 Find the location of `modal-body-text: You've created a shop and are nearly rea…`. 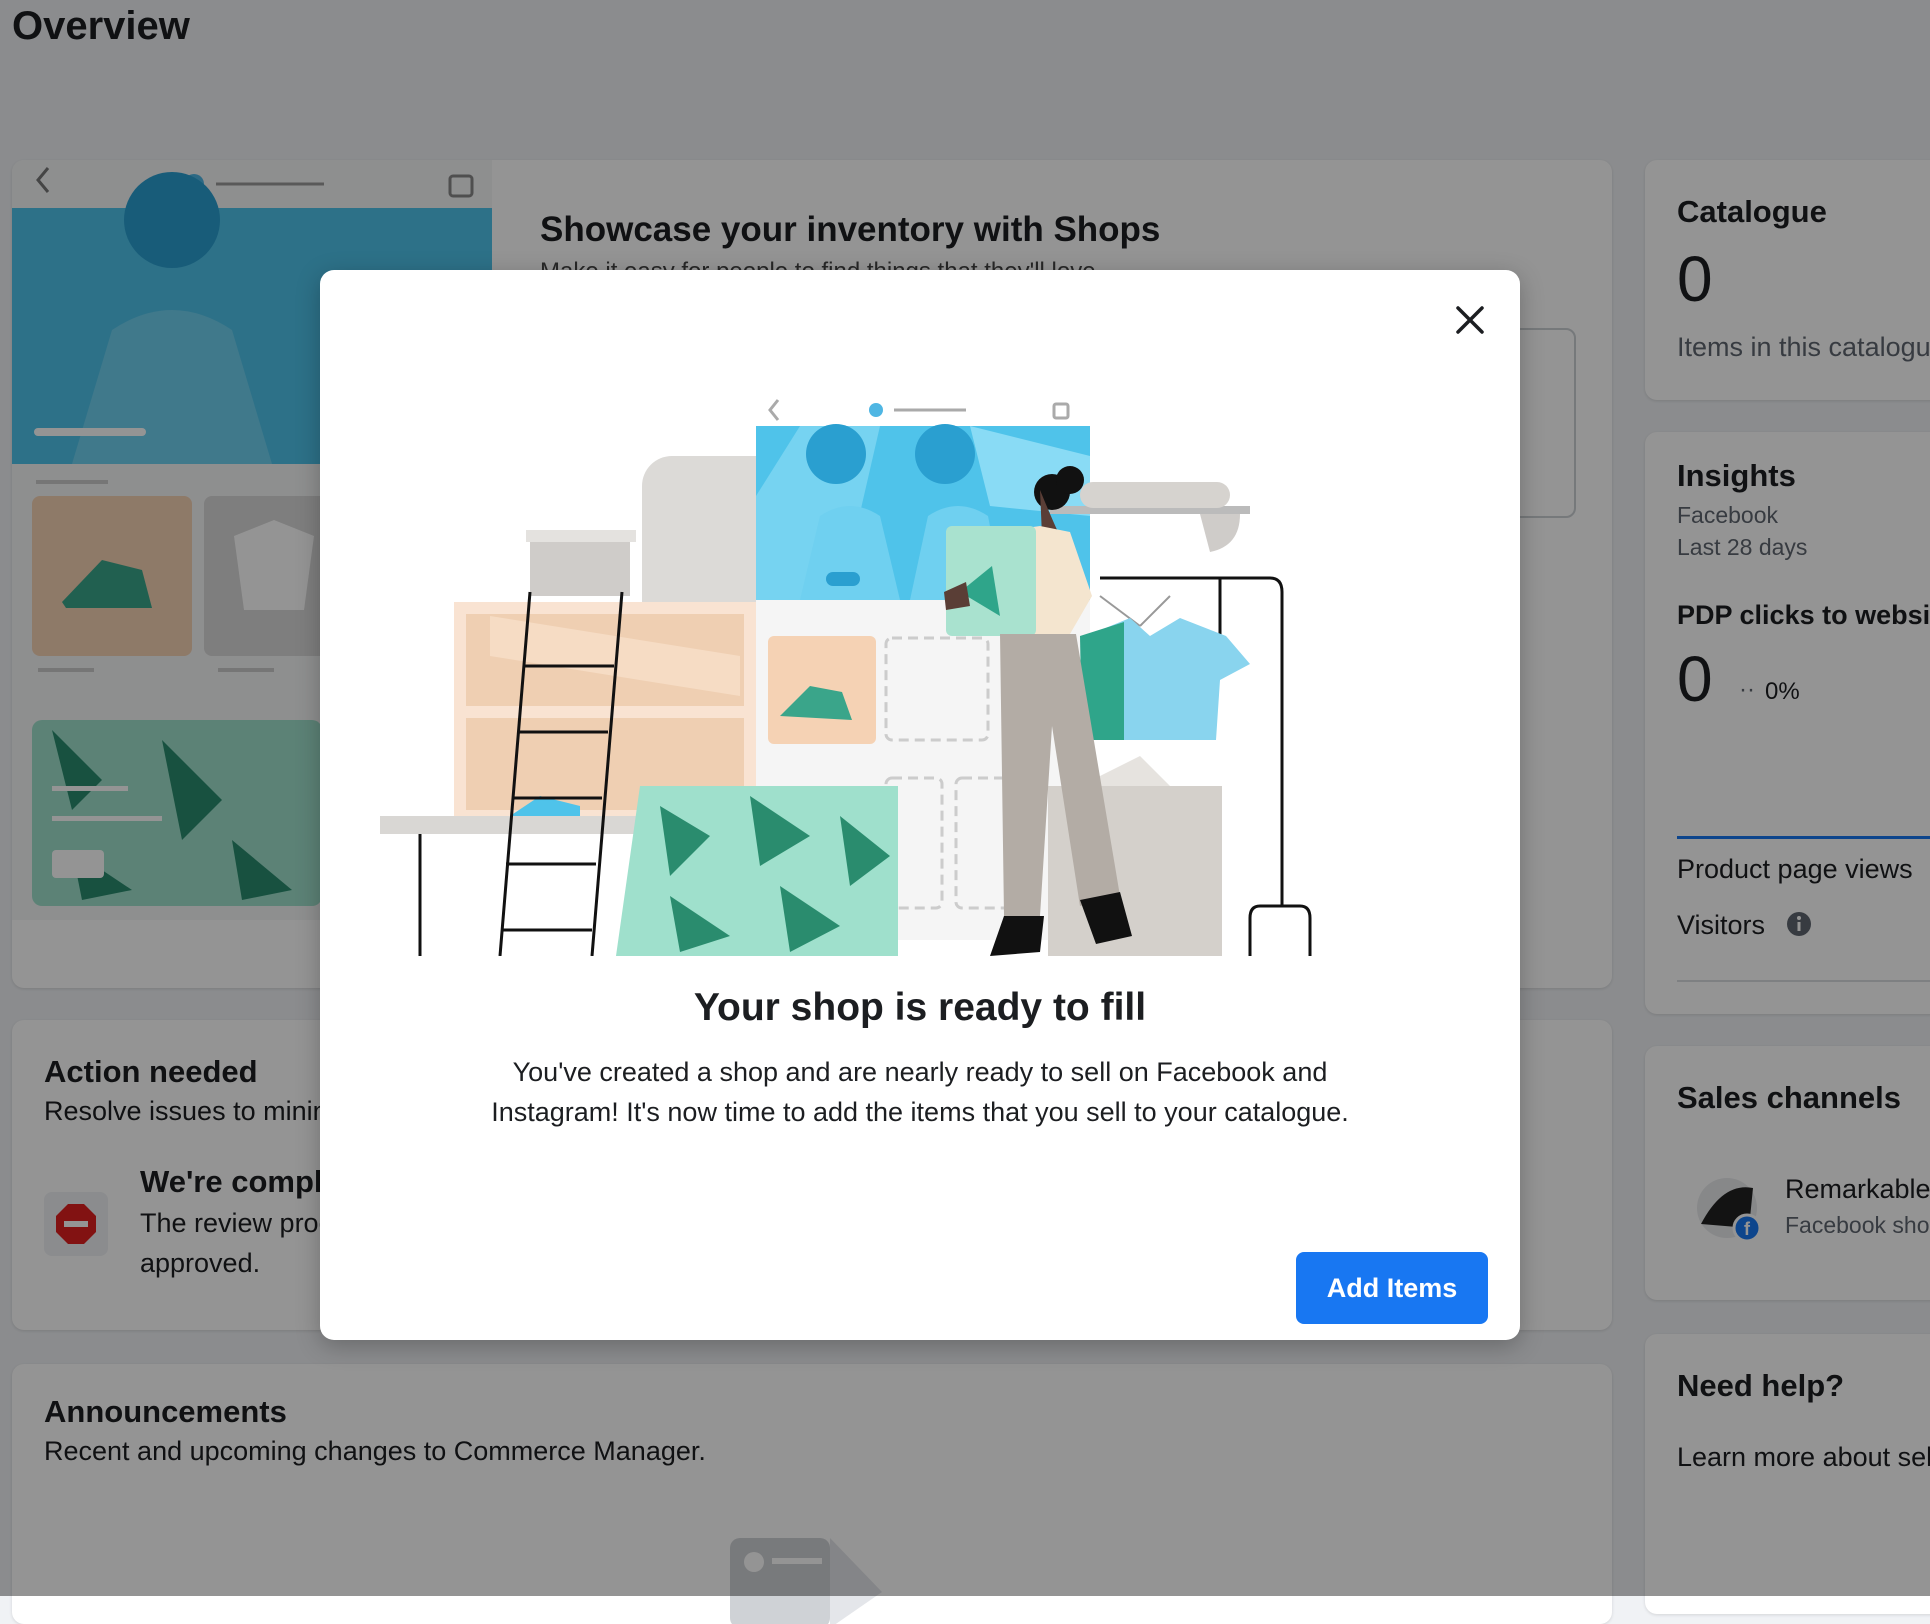

modal-body-text: You've created a shop and are nearly rea… is located at coordinates (920, 1092).